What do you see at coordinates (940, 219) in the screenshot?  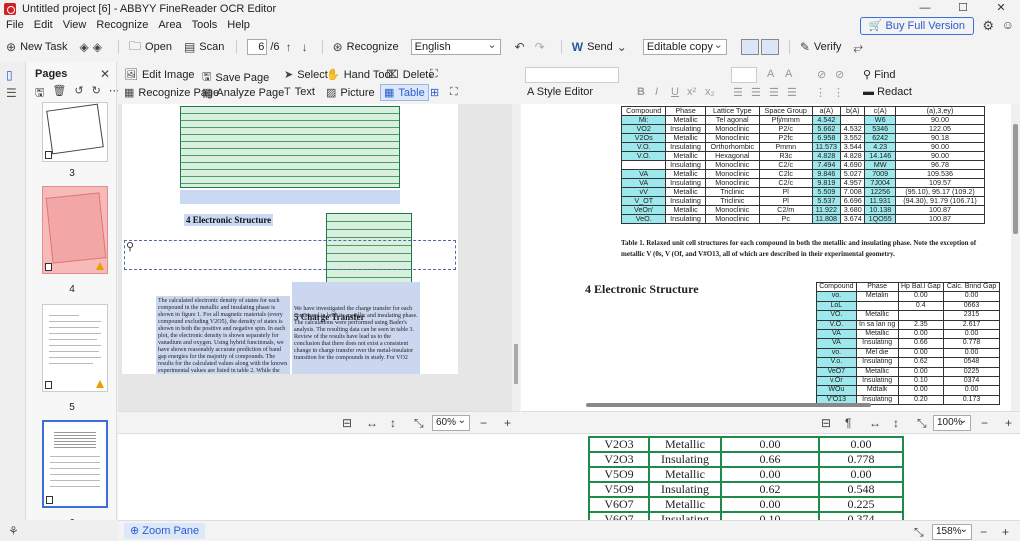 I see `table-cell: 100.87` at bounding box center [940, 219].